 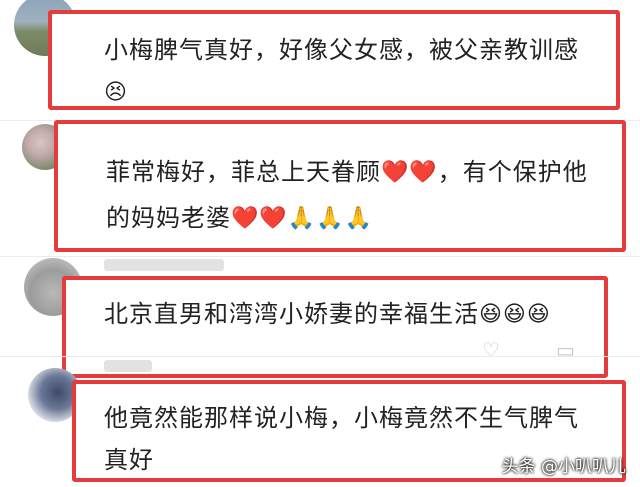 What do you see at coordinates (341, 50) in the screenshot?
I see `comment-text-line: 小梅脾气真好，好像父女感，被父亲教训感` at bounding box center [341, 50].